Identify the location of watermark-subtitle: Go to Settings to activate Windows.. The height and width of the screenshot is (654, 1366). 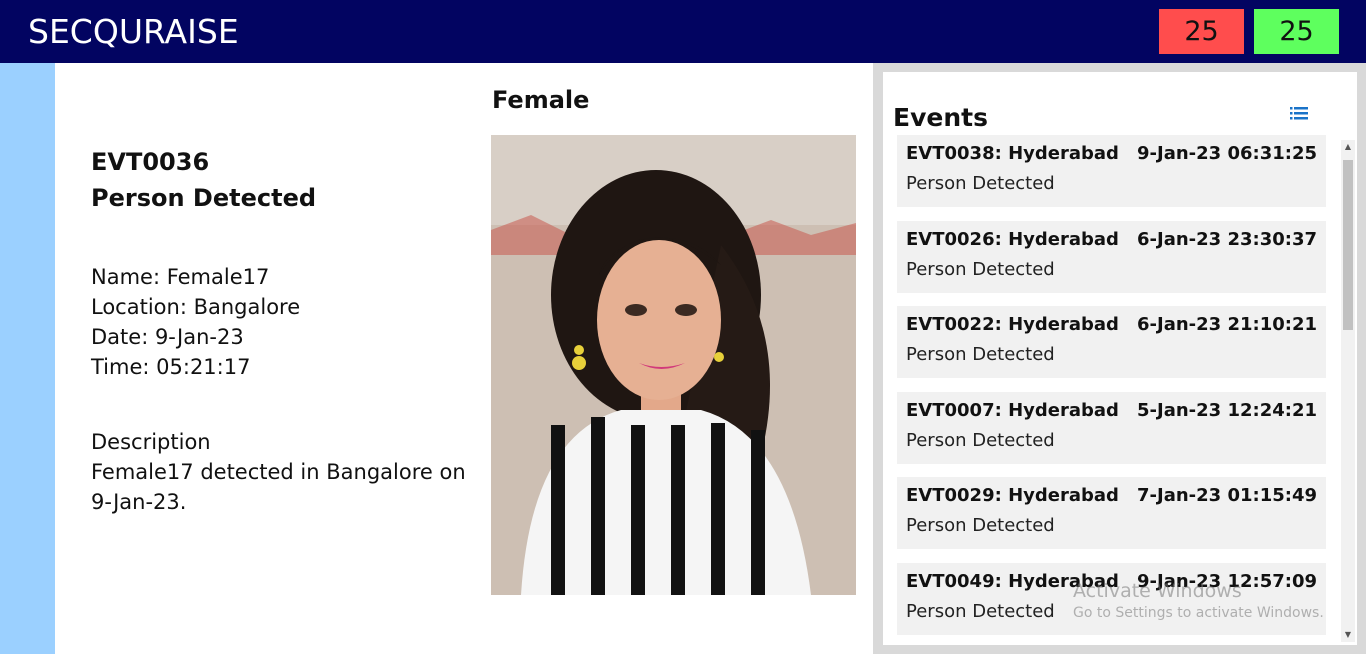
(1198, 613).